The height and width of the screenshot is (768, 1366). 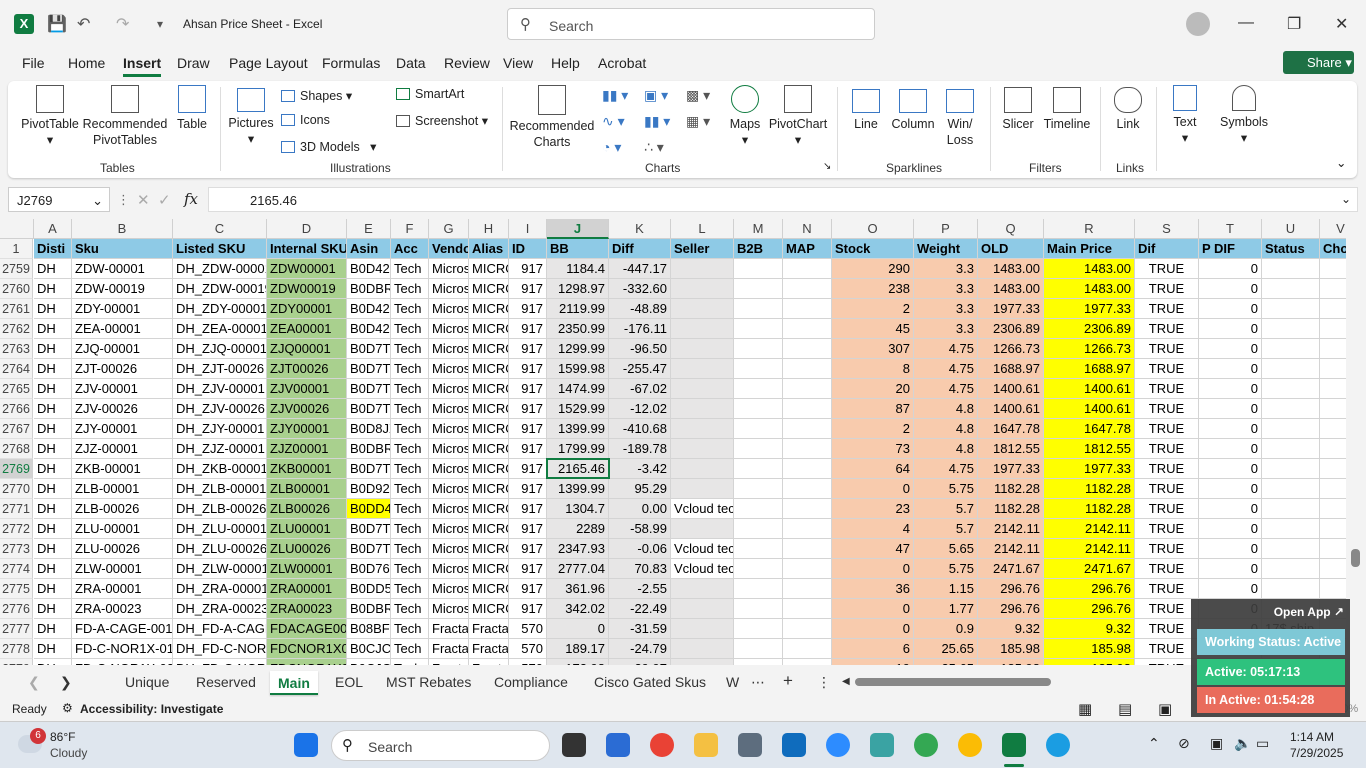 What do you see at coordinates (369, 249) in the screenshot?
I see `header-cell: Asin` at bounding box center [369, 249].